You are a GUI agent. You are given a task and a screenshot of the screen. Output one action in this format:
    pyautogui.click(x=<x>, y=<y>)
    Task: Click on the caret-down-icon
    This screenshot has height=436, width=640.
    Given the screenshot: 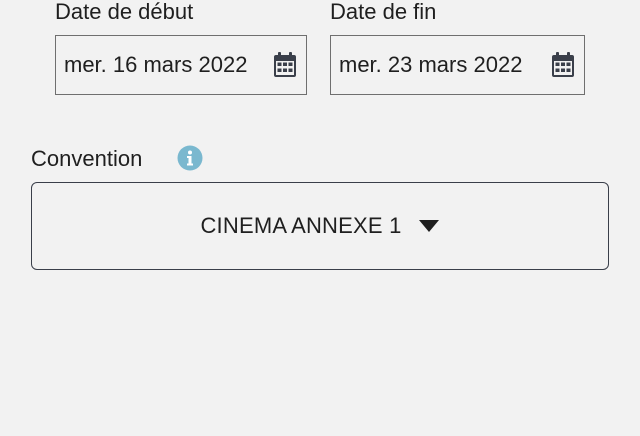 What is the action you would take?
    pyautogui.click(x=428, y=226)
    